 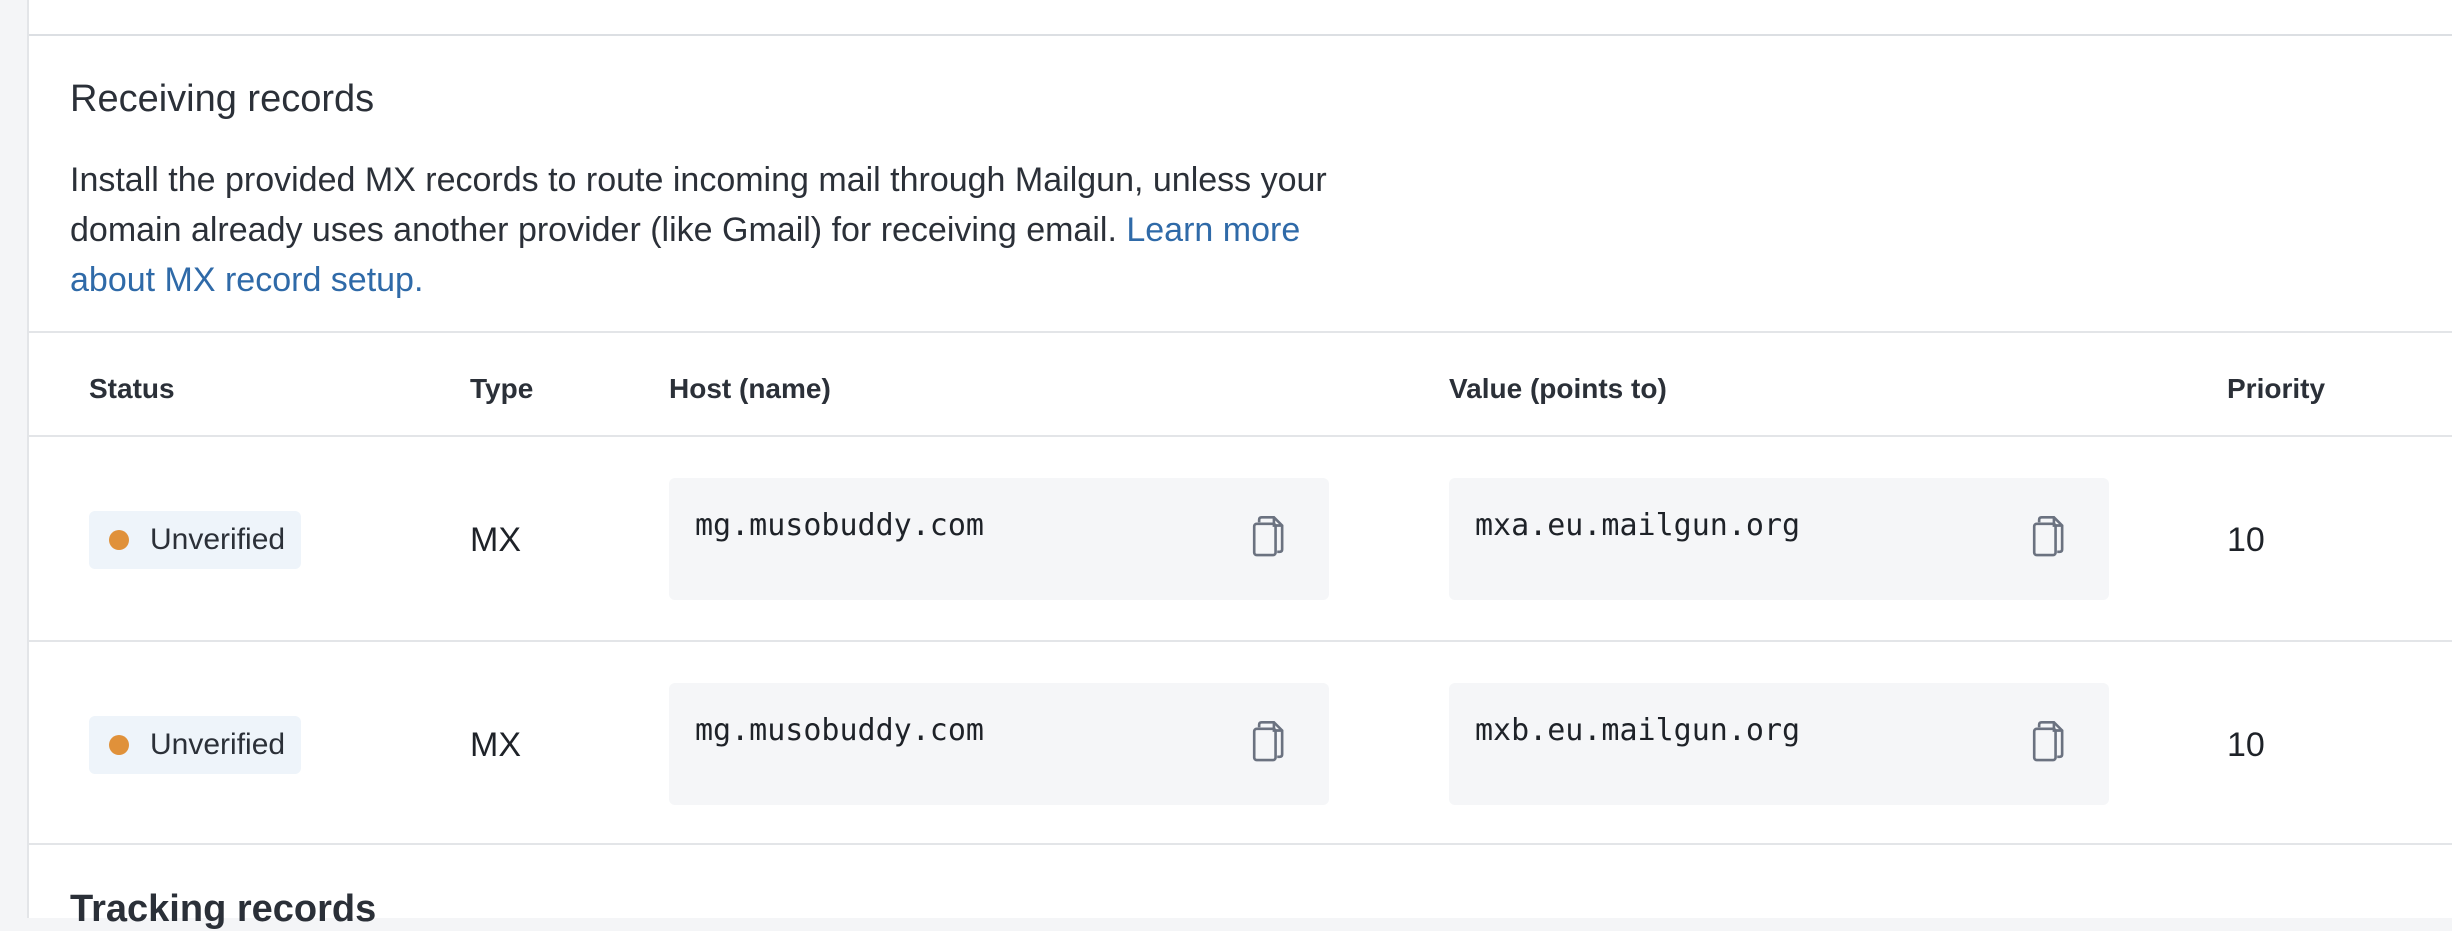 I want to click on value-field: mxb.eu.mailgun.org, so click(x=1779, y=744).